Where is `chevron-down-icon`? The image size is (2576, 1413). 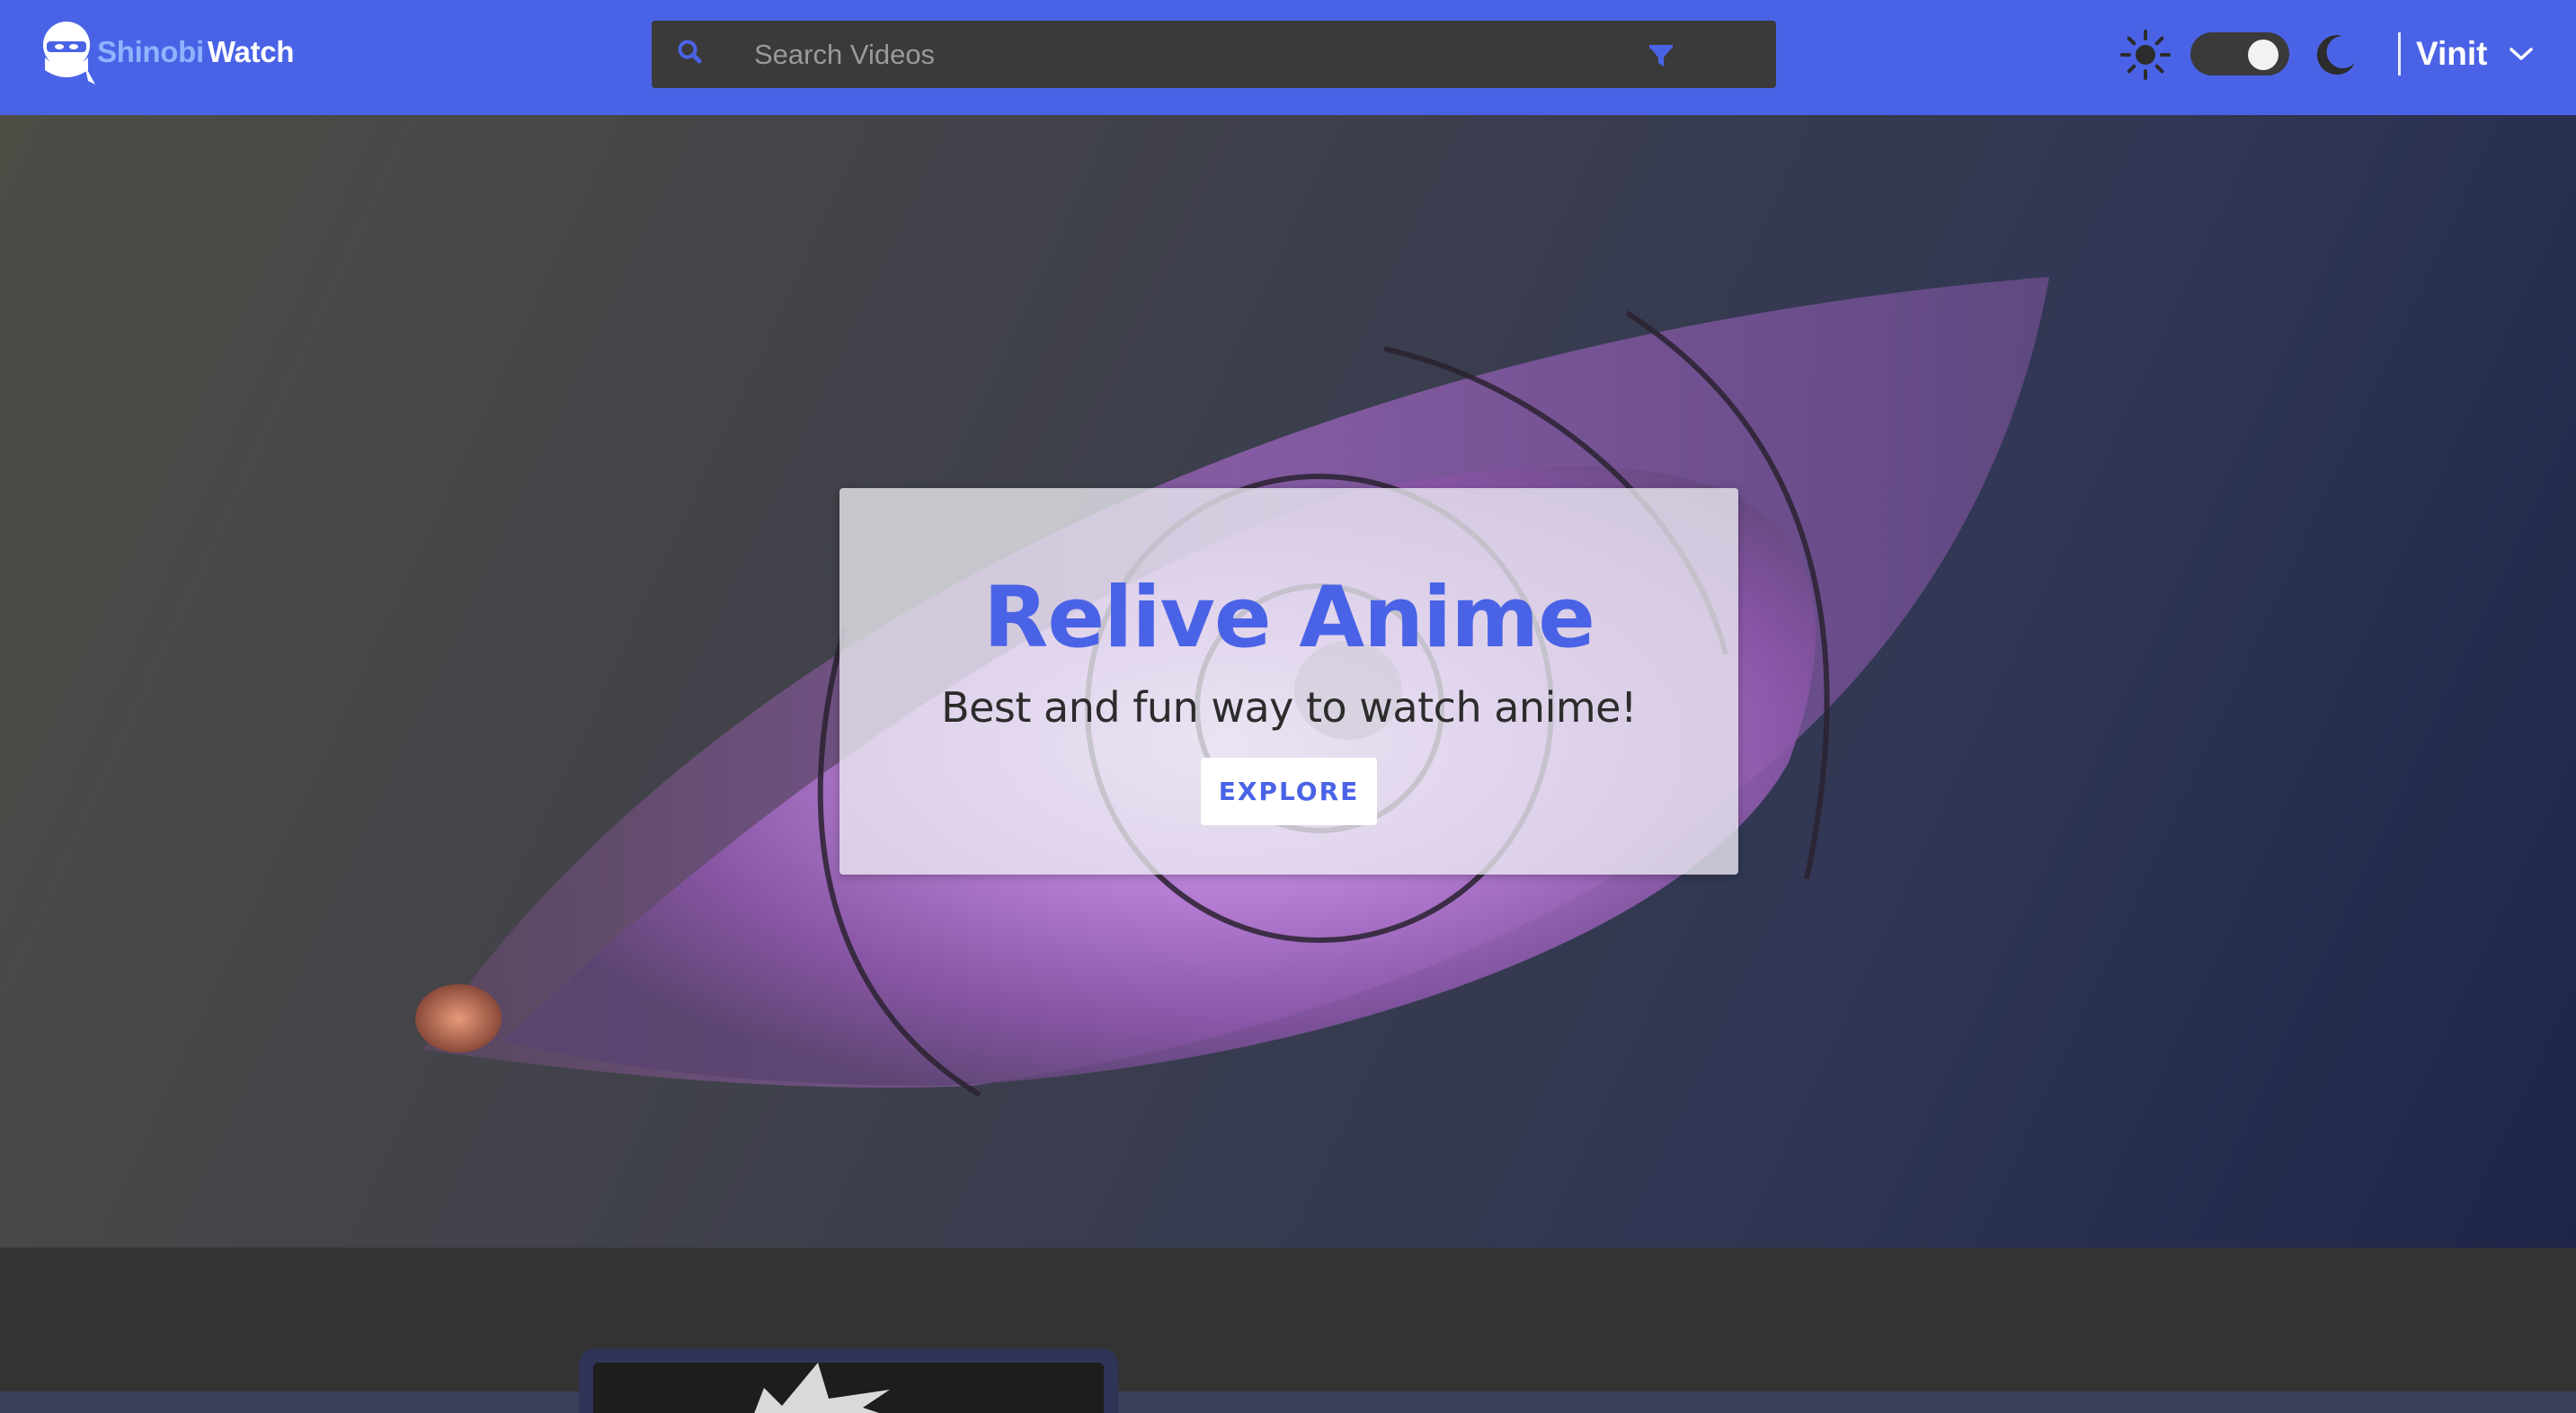
chevron-down-icon is located at coordinates (2521, 54).